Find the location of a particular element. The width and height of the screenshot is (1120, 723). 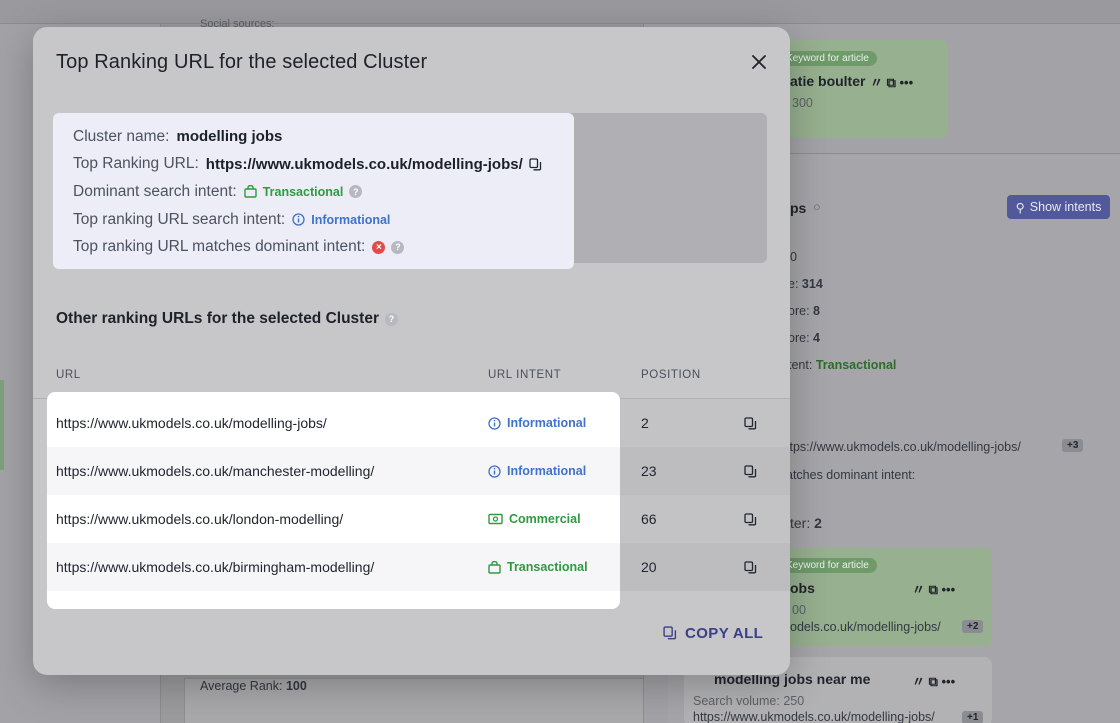

background-stat2: e: 314 is located at coordinates (805, 284).